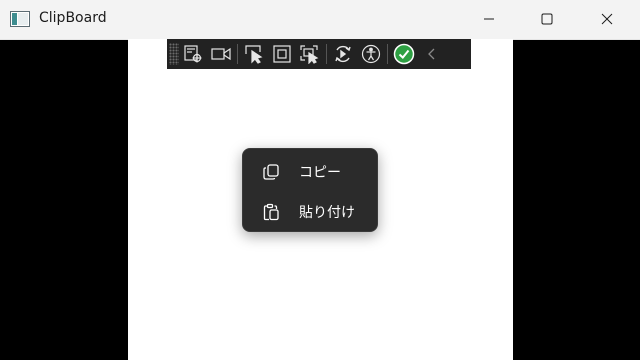 This screenshot has width=640, height=360. I want to click on title-bar: ClipBoard, so click(320, 20).